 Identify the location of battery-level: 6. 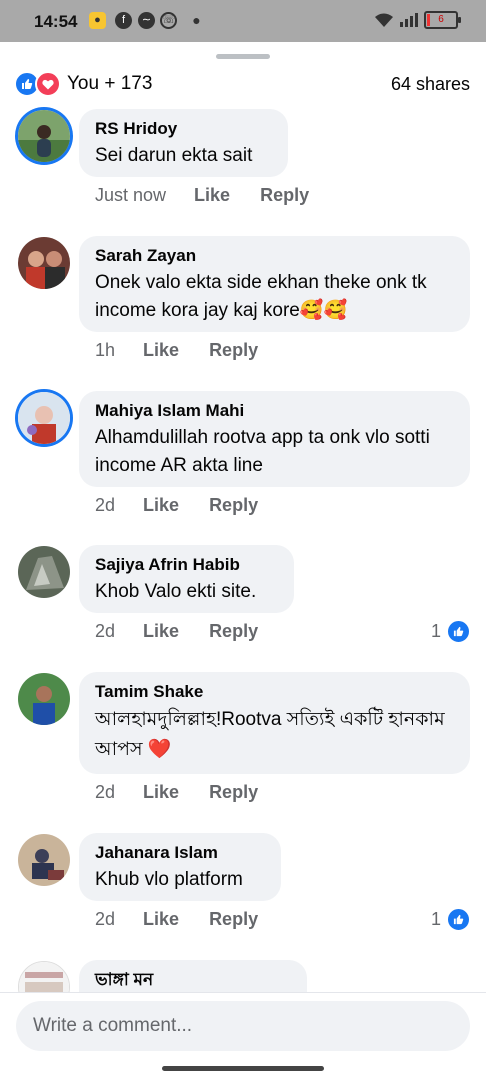
(441, 19).